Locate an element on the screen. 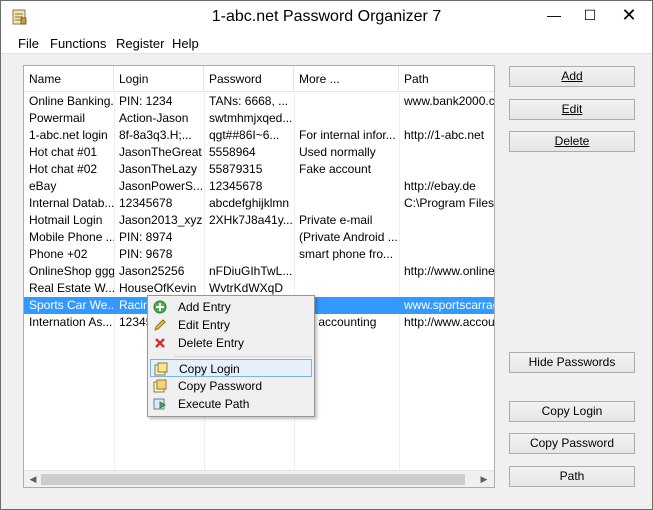  table-row: eBay JasonPowerS... 12345678 http://ebay.de is located at coordinates (259, 186).